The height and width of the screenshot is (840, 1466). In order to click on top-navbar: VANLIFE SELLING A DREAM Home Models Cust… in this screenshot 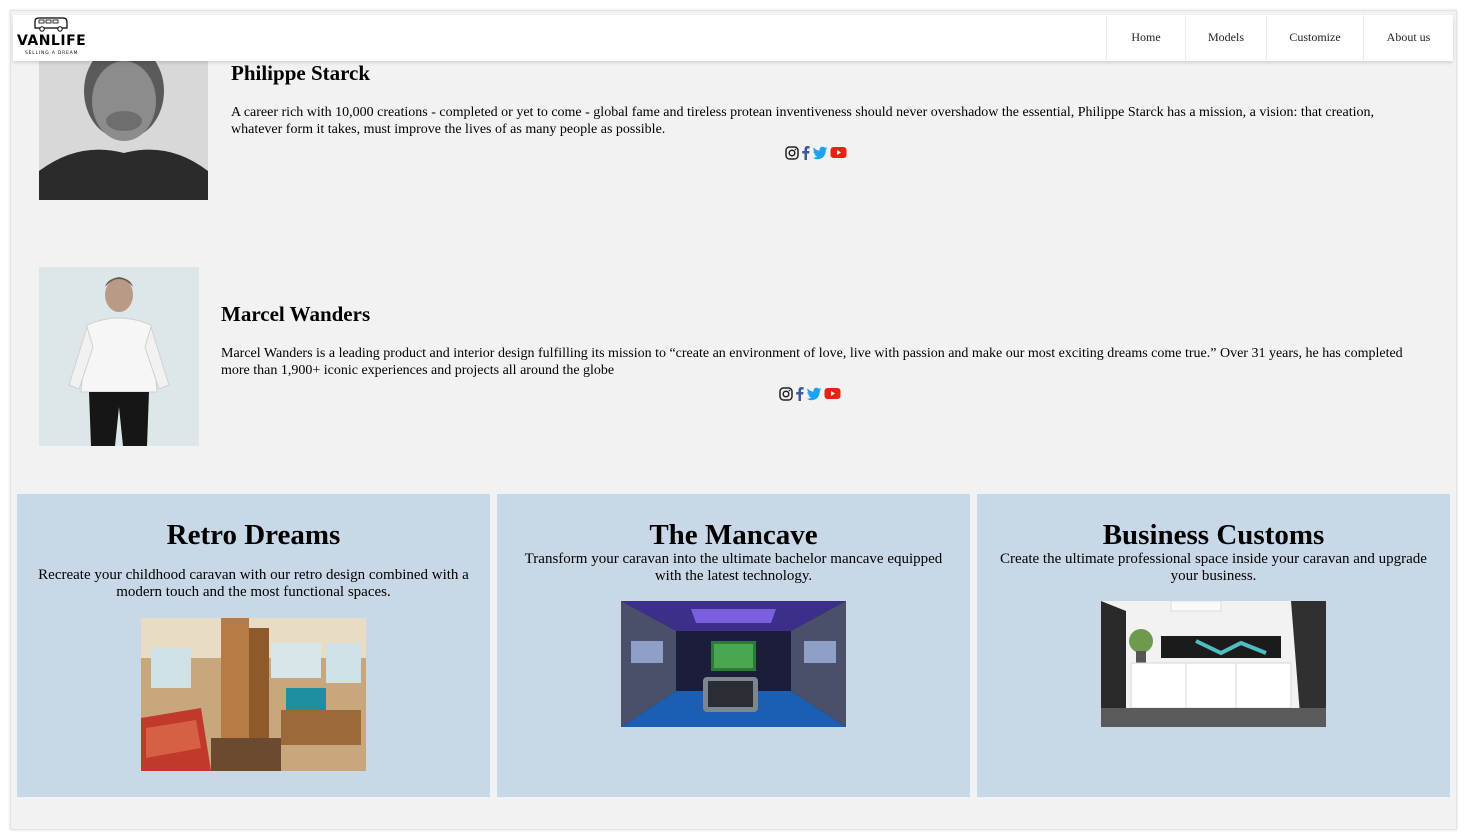, I will do `click(733, 38)`.